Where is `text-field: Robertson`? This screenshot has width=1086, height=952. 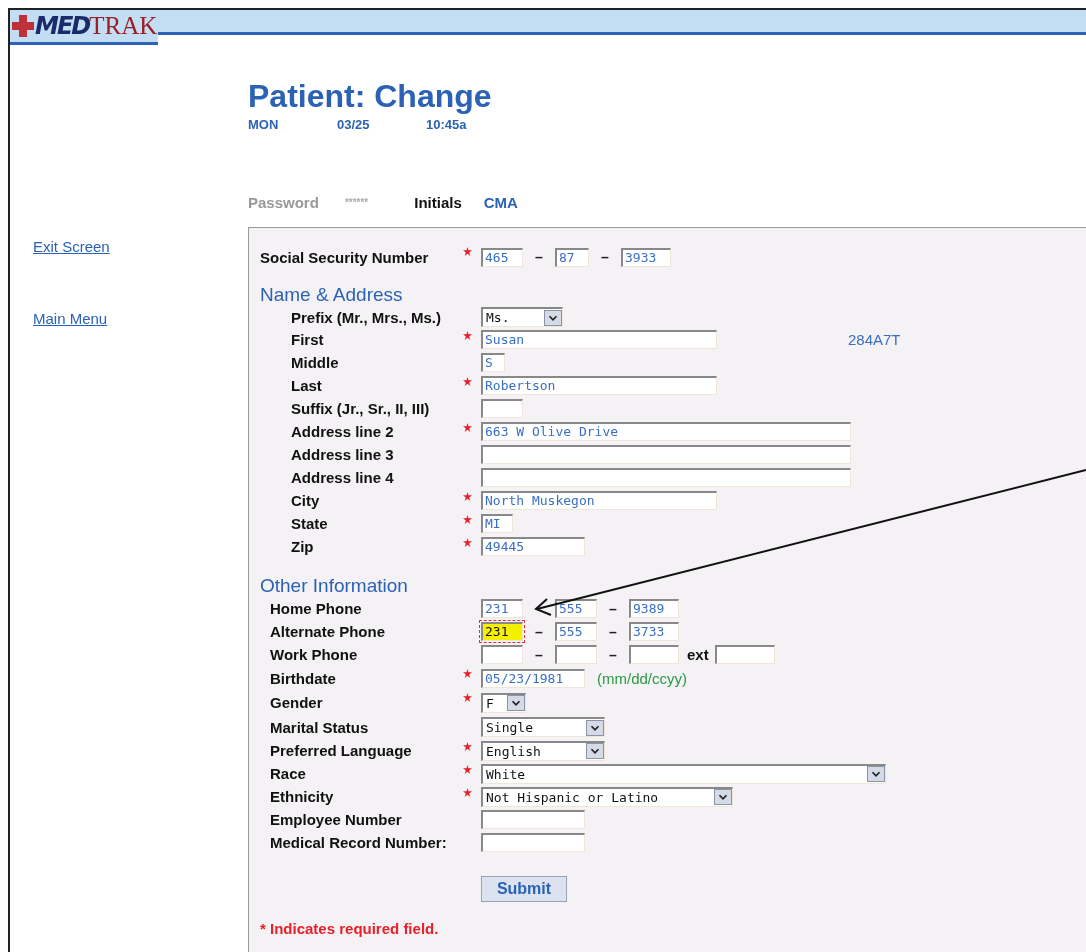 text-field: Robertson is located at coordinates (599, 385).